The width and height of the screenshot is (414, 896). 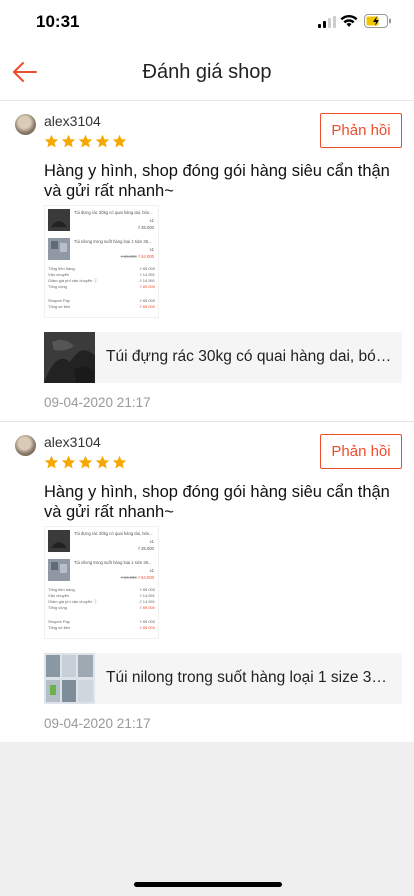 I want to click on cellular-signal-icon, so click(x=327, y=22).